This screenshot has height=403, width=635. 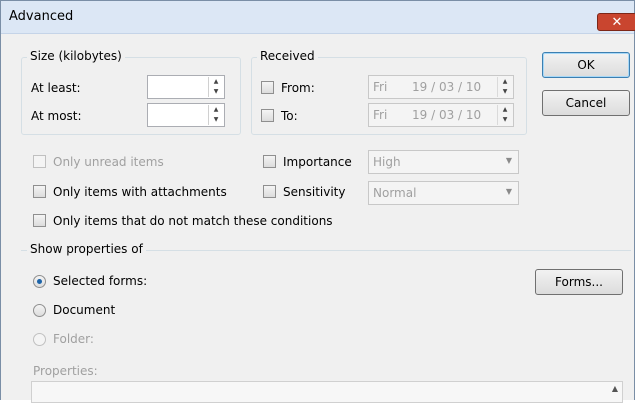 I want to click on from-label: From:, so click(x=298, y=88).